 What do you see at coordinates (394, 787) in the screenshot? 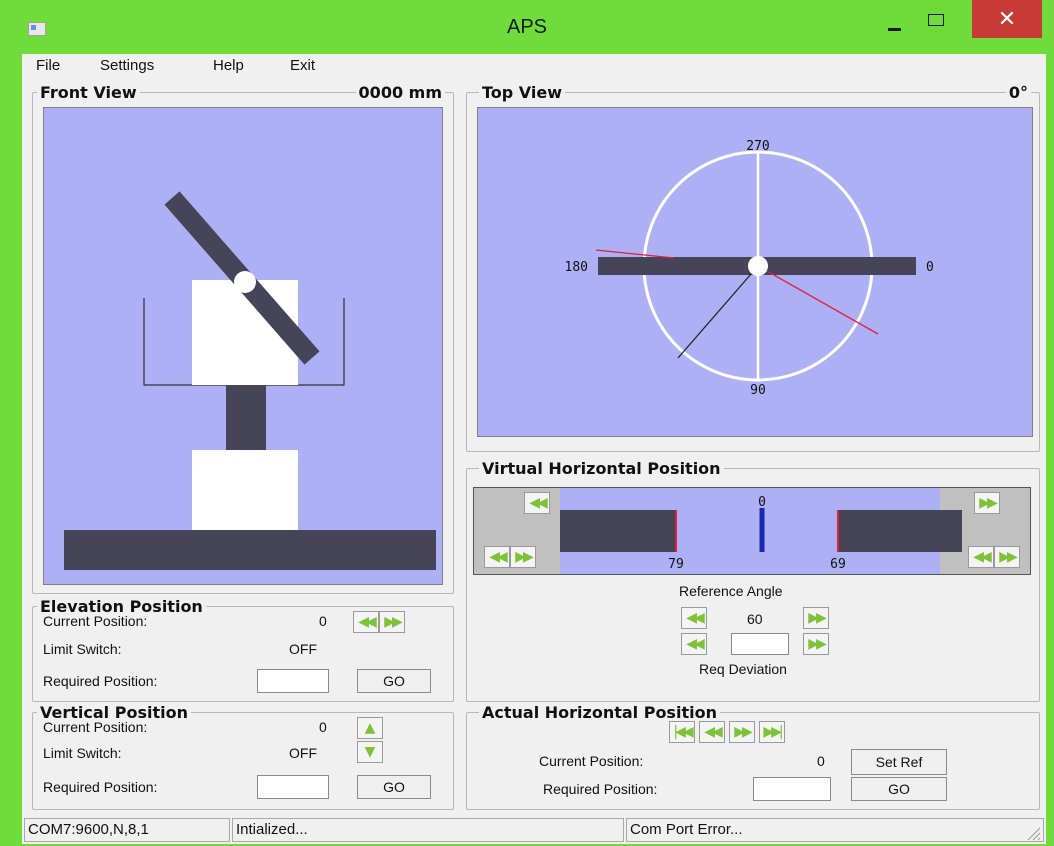
I see `vertical-go-button: GO` at bounding box center [394, 787].